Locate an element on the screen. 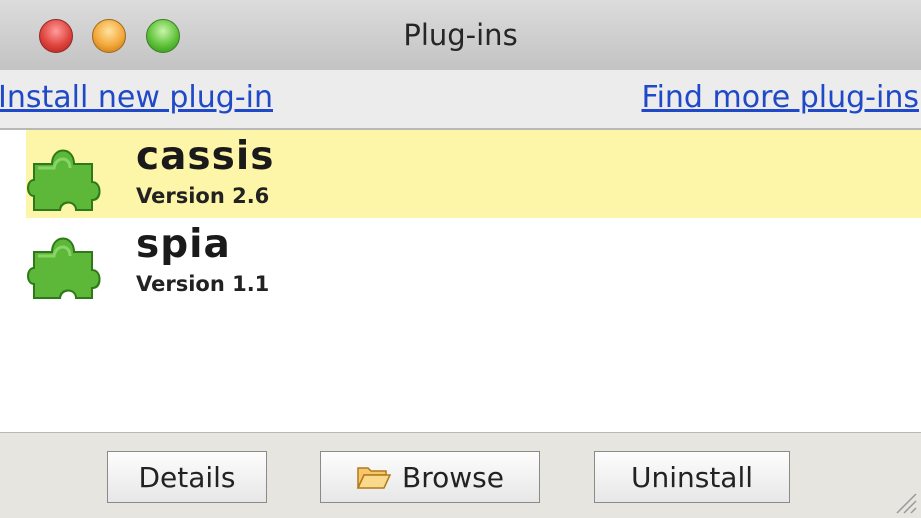  uninstall-button: Uninstall is located at coordinates (692, 477).